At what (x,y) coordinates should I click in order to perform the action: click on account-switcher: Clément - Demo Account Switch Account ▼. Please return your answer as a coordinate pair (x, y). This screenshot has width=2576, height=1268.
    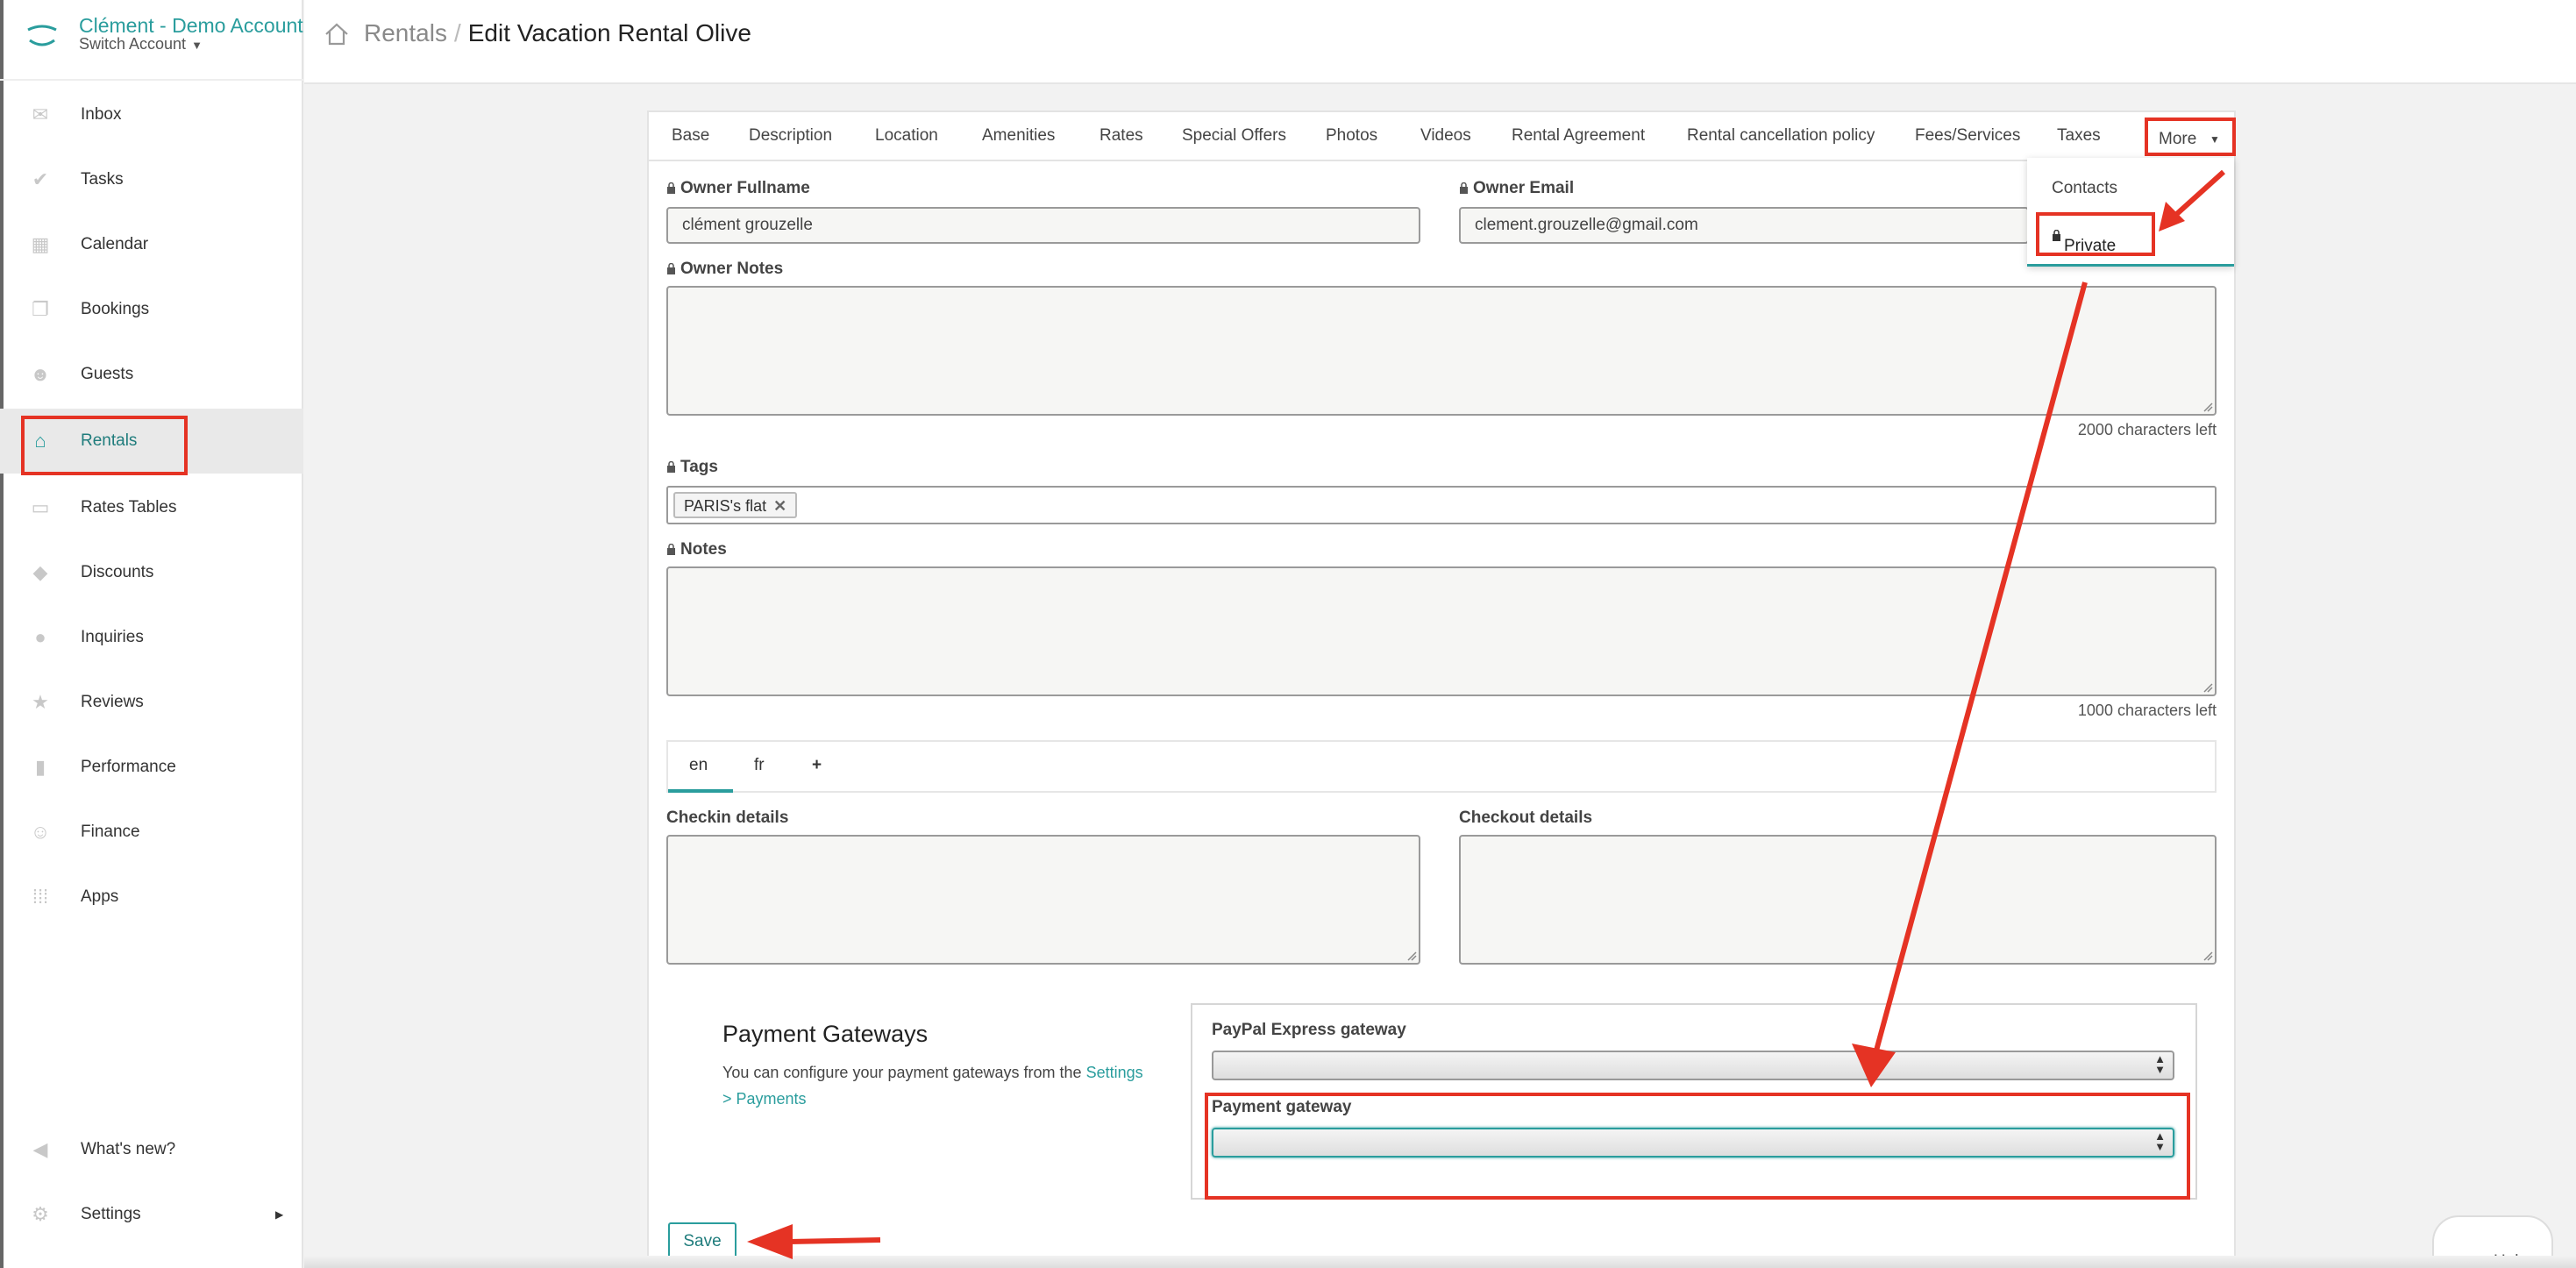
    Looking at the image, I should click on (151, 40).